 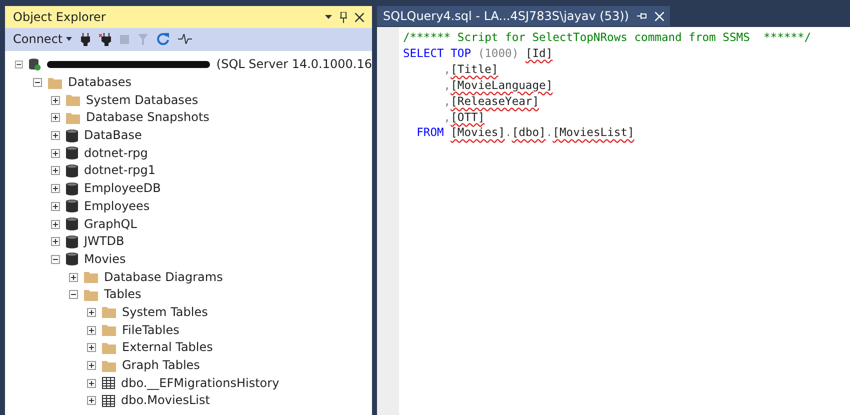 I want to click on tree-item: dbo.__EFMigrationsHistory, so click(x=200, y=383).